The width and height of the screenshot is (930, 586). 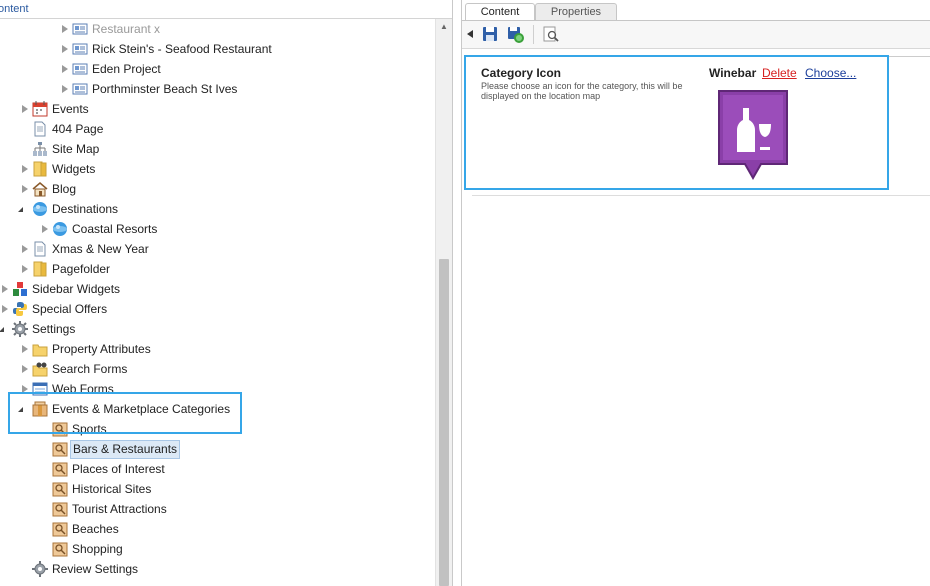 I want to click on tree-item-special-offers: Special Offers, so click(x=215, y=309).